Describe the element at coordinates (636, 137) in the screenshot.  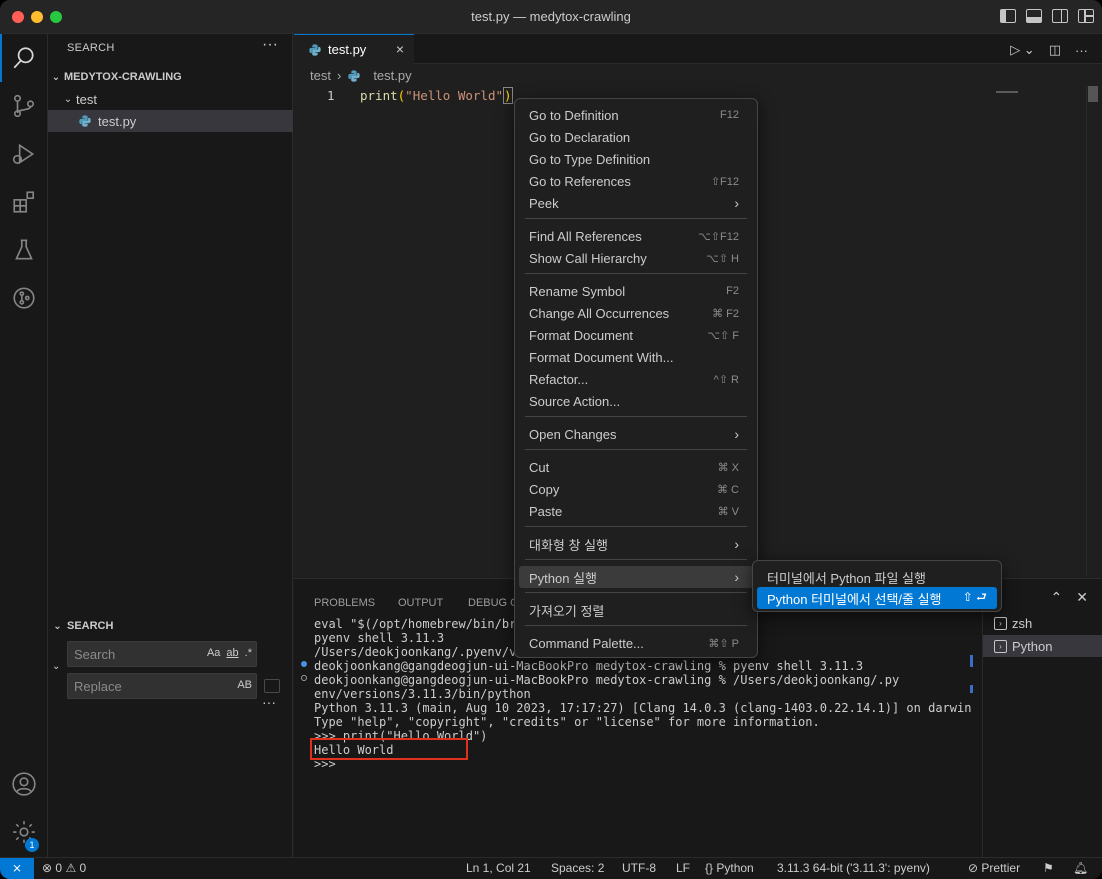
I see `menu-item-go-to-declaration: Go to Declaration` at that location.